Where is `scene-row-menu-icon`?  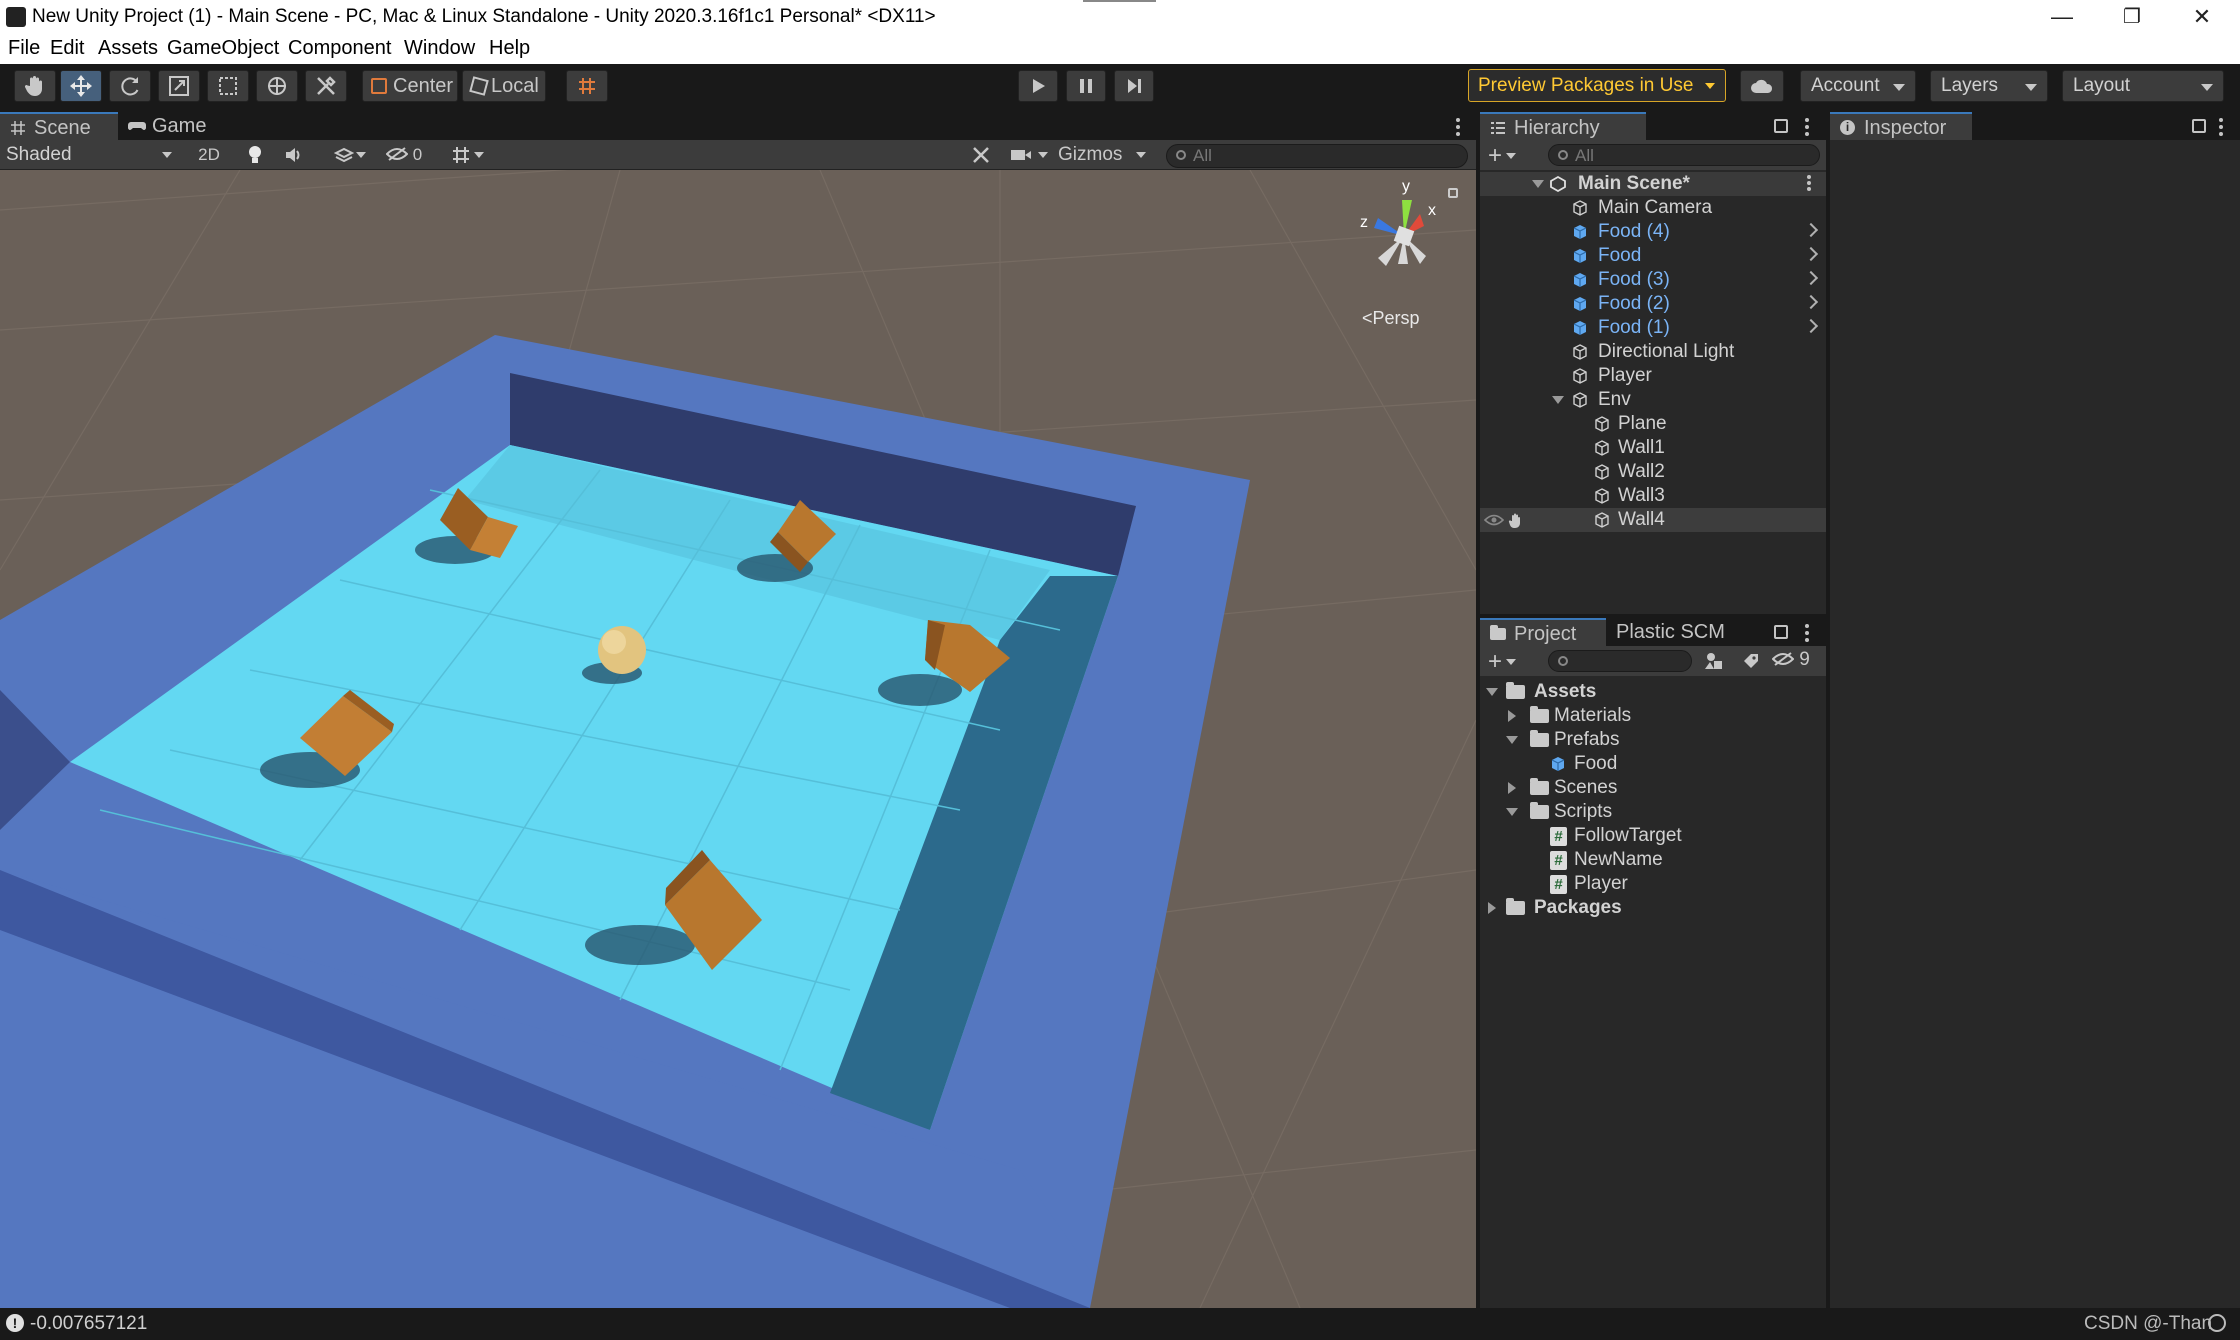 scene-row-menu-icon is located at coordinates (1809, 183).